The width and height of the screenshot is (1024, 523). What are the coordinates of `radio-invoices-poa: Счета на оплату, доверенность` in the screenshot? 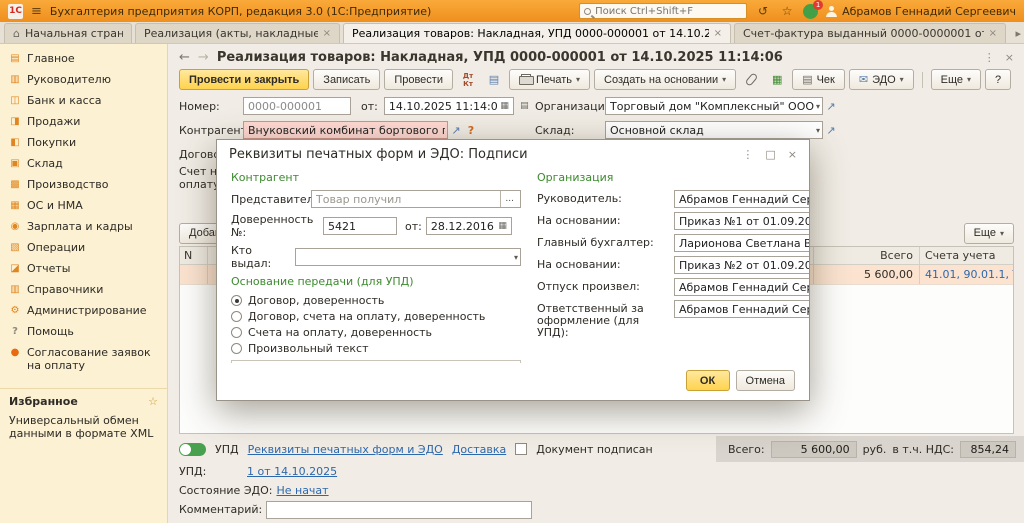 It's located at (376, 332).